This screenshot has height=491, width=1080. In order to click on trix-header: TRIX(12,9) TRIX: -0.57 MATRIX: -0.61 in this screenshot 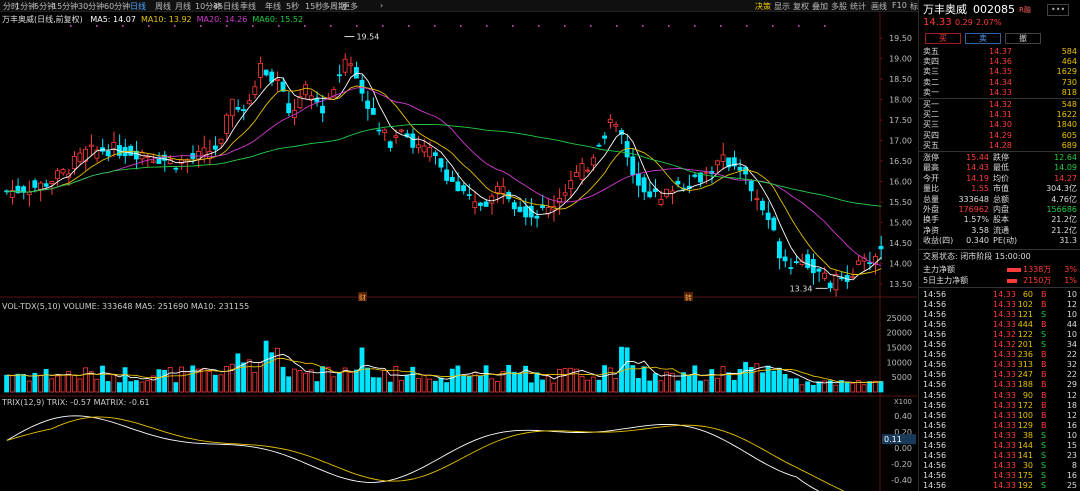, I will do `click(76, 402)`.